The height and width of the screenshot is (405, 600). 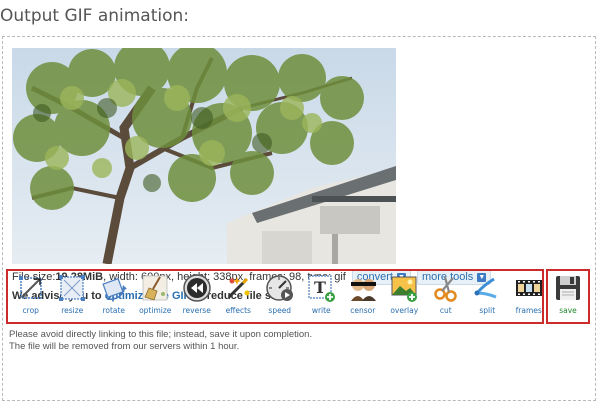 What do you see at coordinates (445, 289) in the screenshot?
I see `scissors-icon` at bounding box center [445, 289].